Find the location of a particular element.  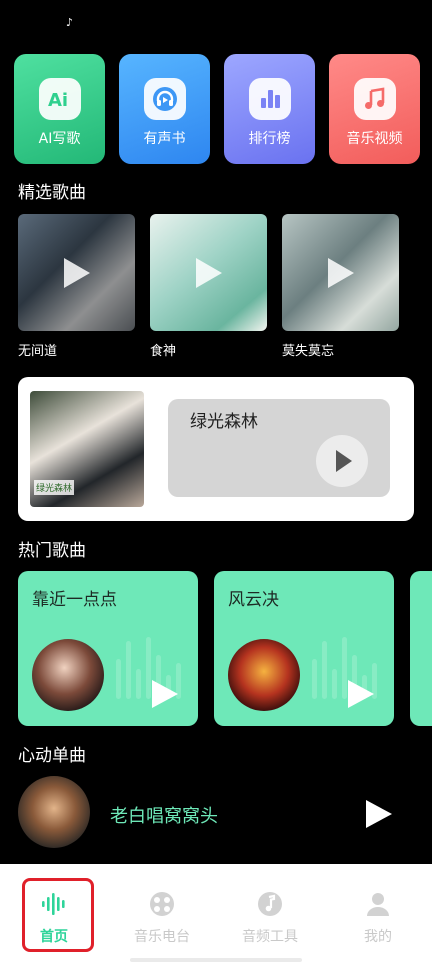

bar-chart-icon is located at coordinates (270, 99).